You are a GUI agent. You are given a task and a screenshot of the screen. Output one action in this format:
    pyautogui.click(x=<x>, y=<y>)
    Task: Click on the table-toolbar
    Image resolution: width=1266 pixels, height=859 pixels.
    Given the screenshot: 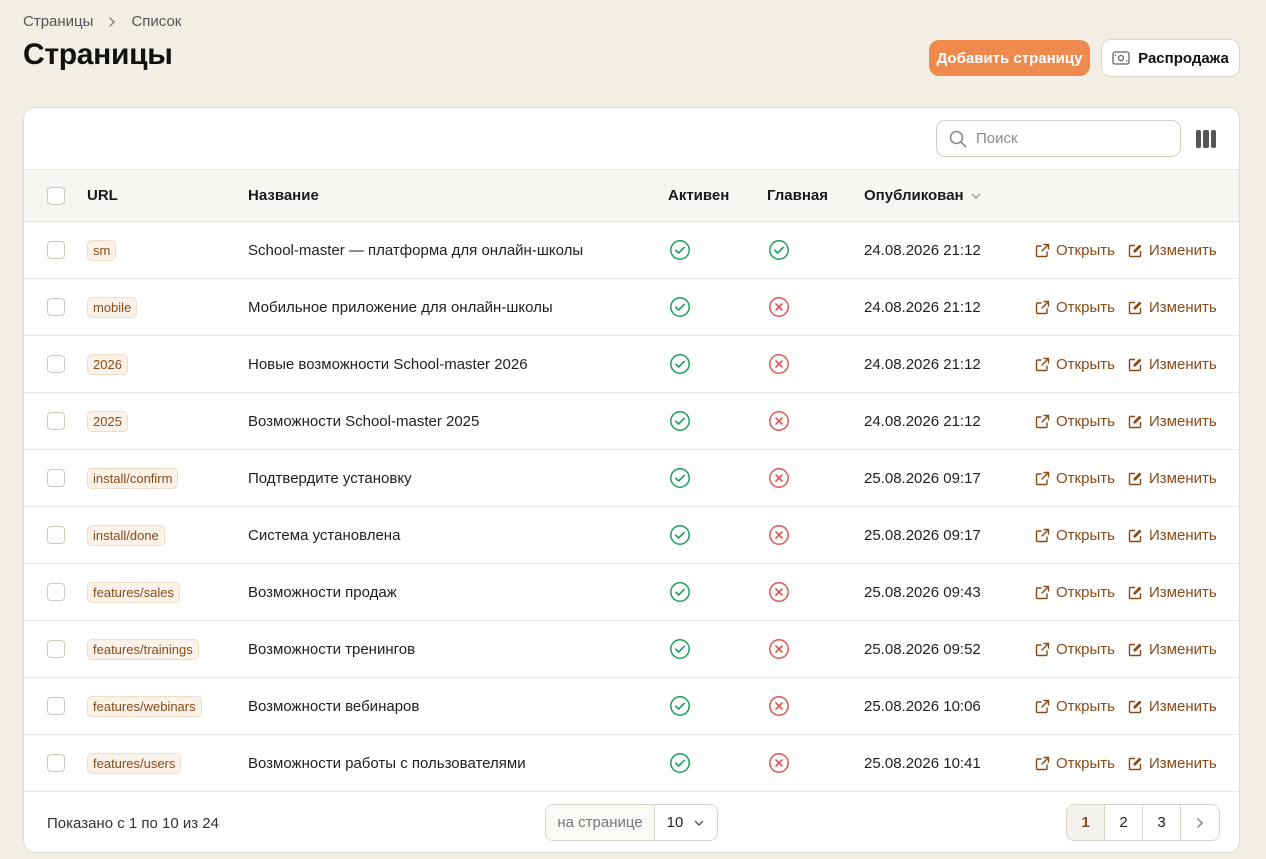 What is the action you would take?
    pyautogui.click(x=631, y=139)
    